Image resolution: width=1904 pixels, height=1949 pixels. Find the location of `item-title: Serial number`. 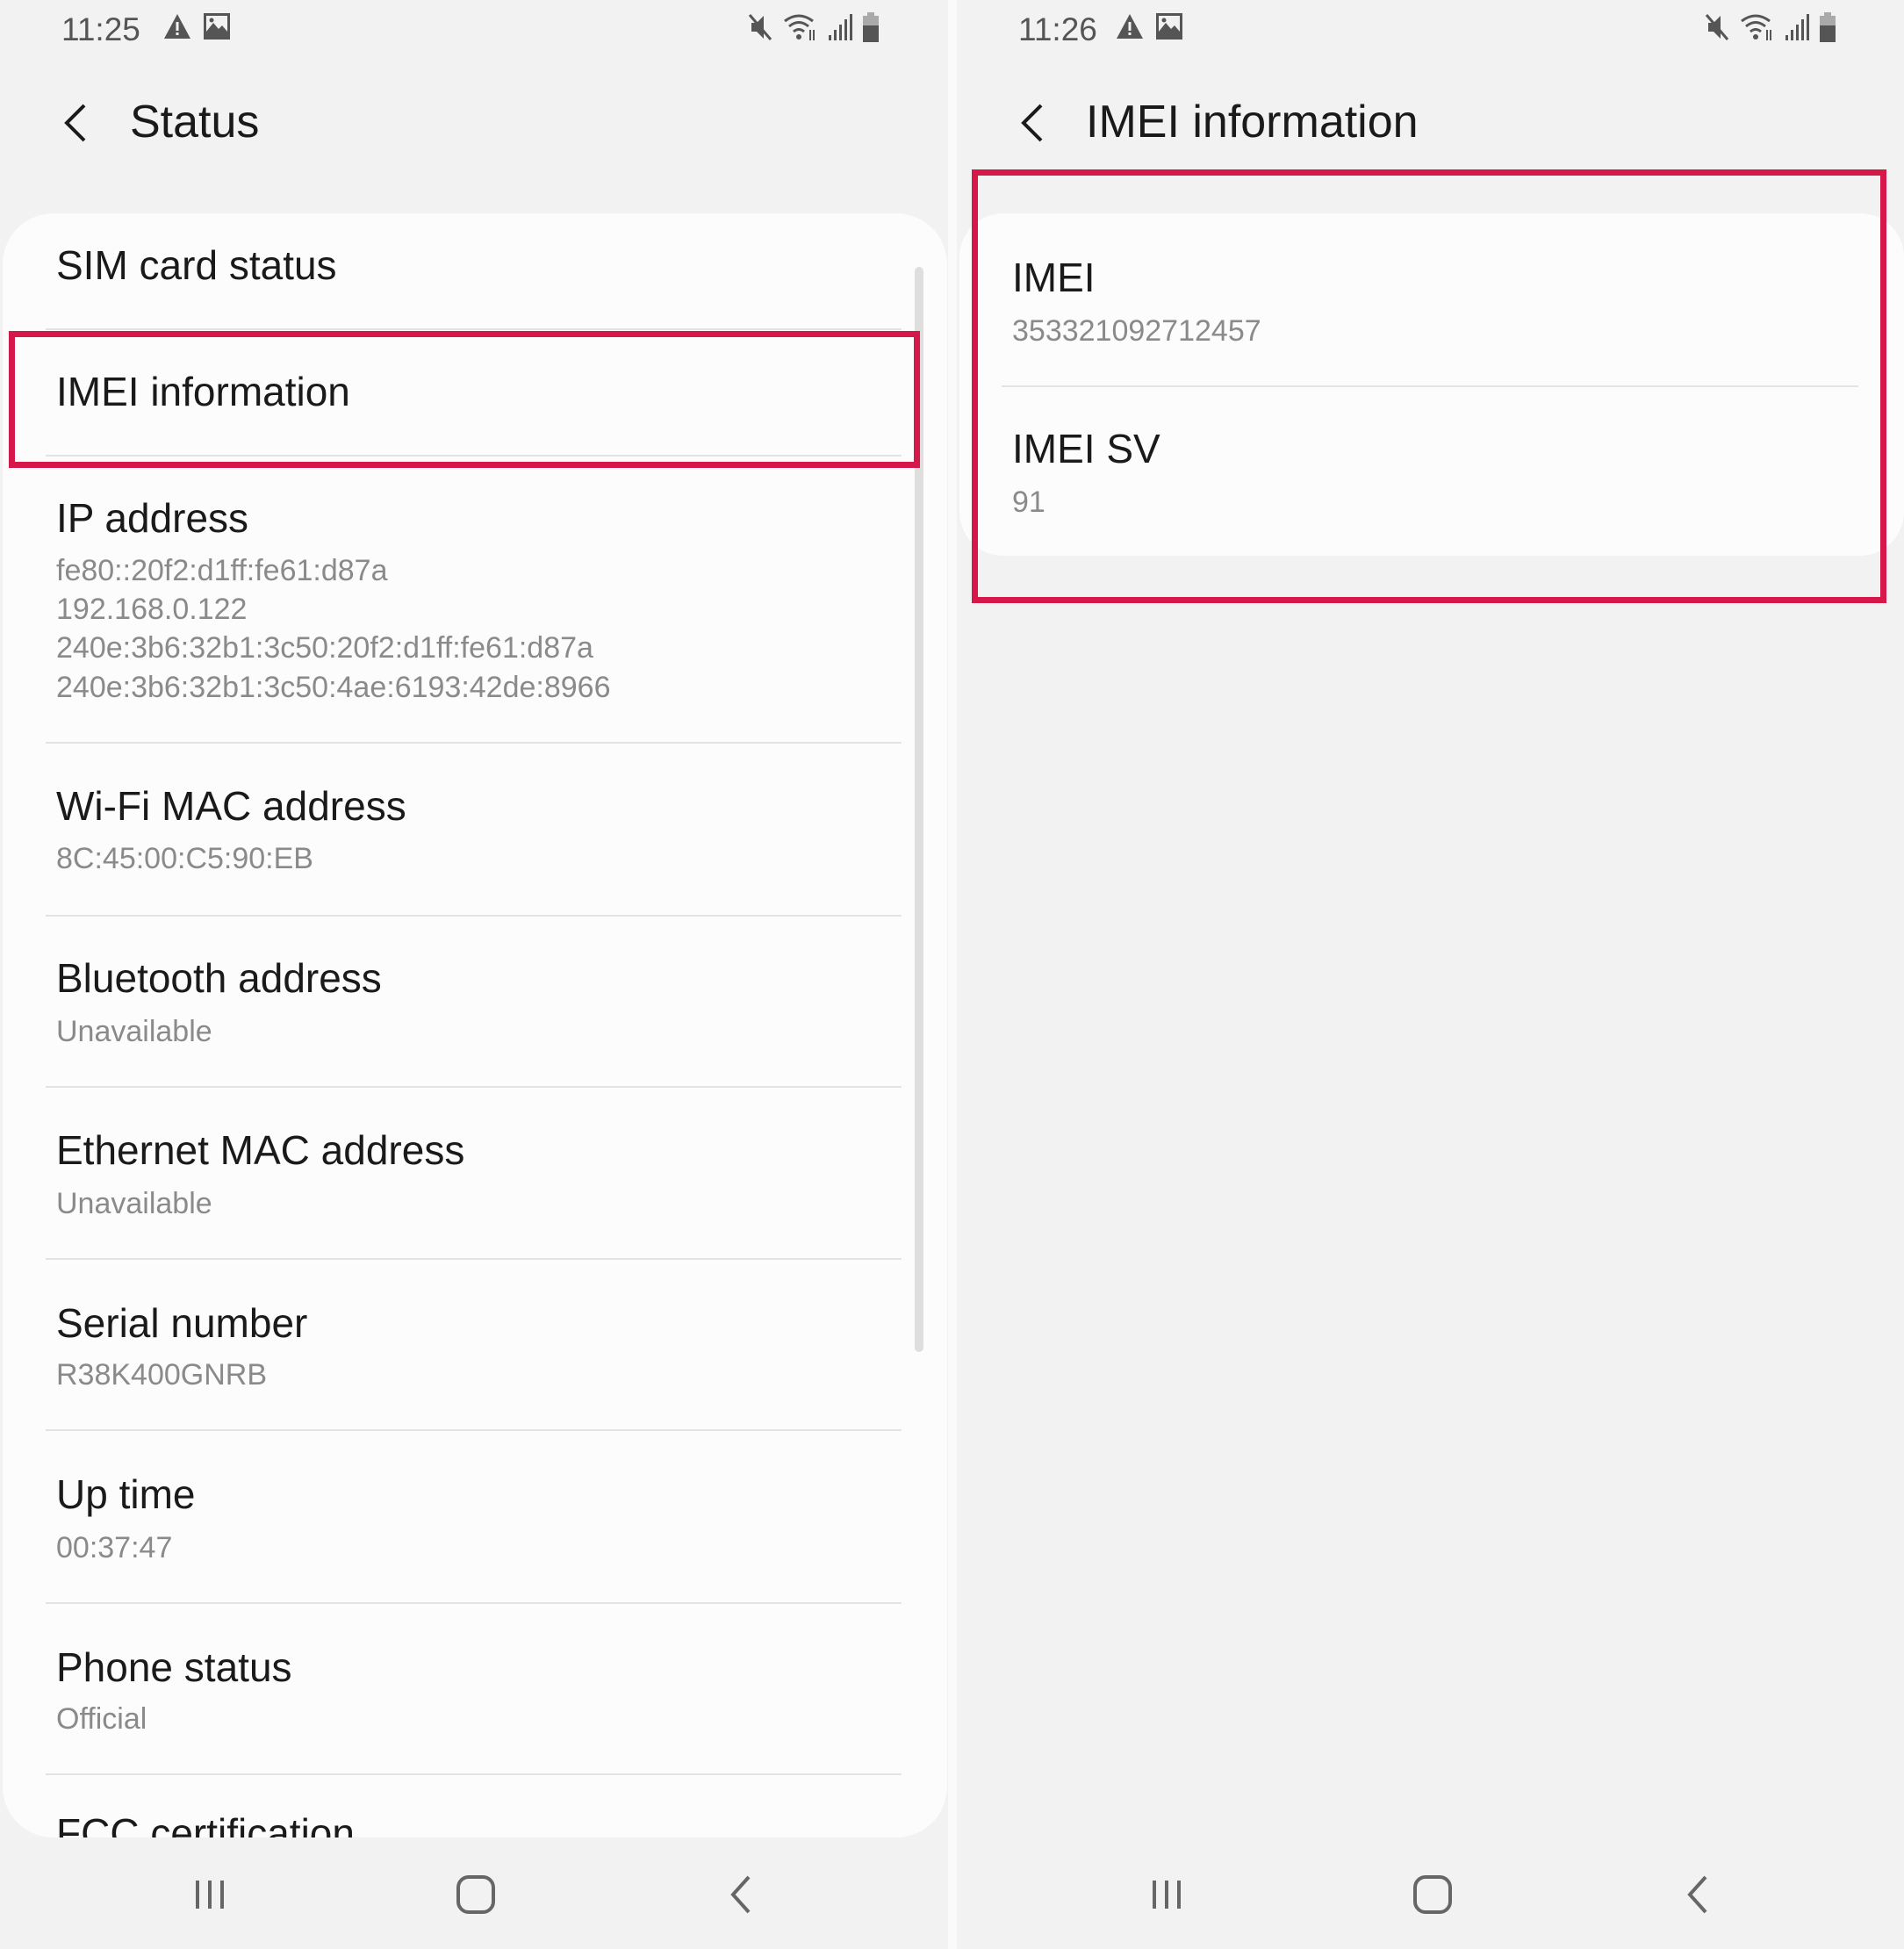

item-title: Serial number is located at coordinates (182, 1323).